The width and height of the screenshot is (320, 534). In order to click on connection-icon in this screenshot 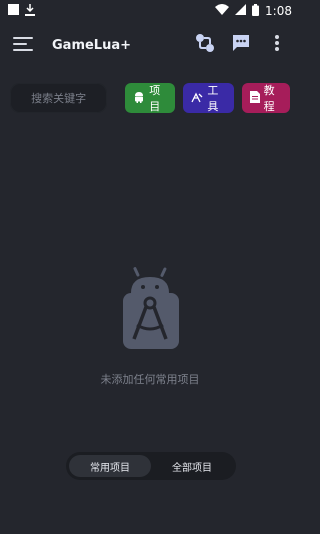, I will do `click(205, 45)`.